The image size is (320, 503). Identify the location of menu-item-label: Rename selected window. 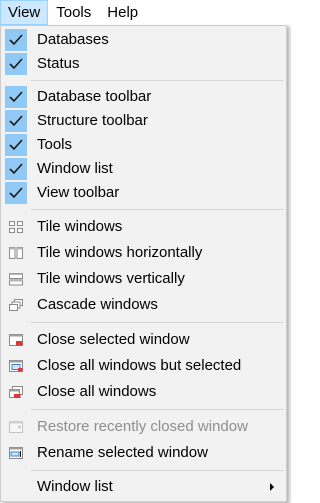
(122, 452).